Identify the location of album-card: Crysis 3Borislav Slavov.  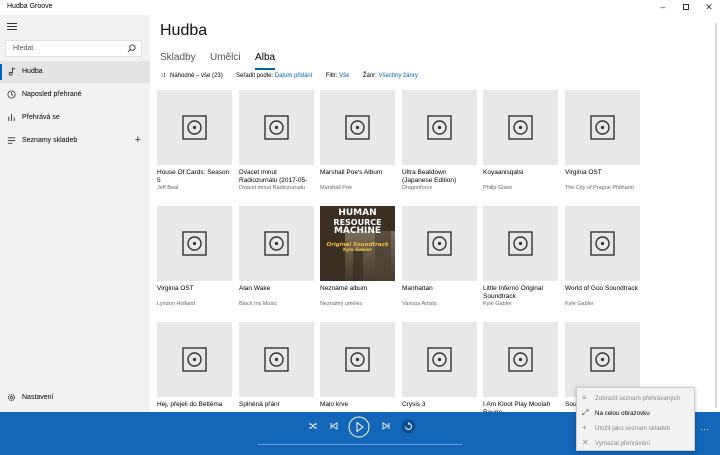
(439, 367).